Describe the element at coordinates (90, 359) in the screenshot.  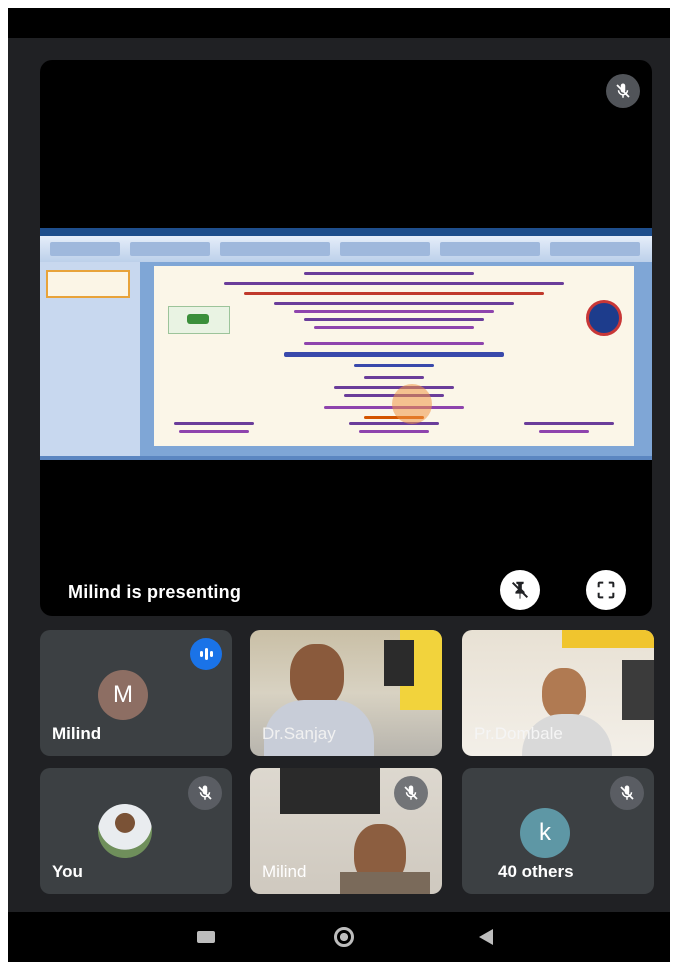
I see `slide-thumbnail-pane` at that location.